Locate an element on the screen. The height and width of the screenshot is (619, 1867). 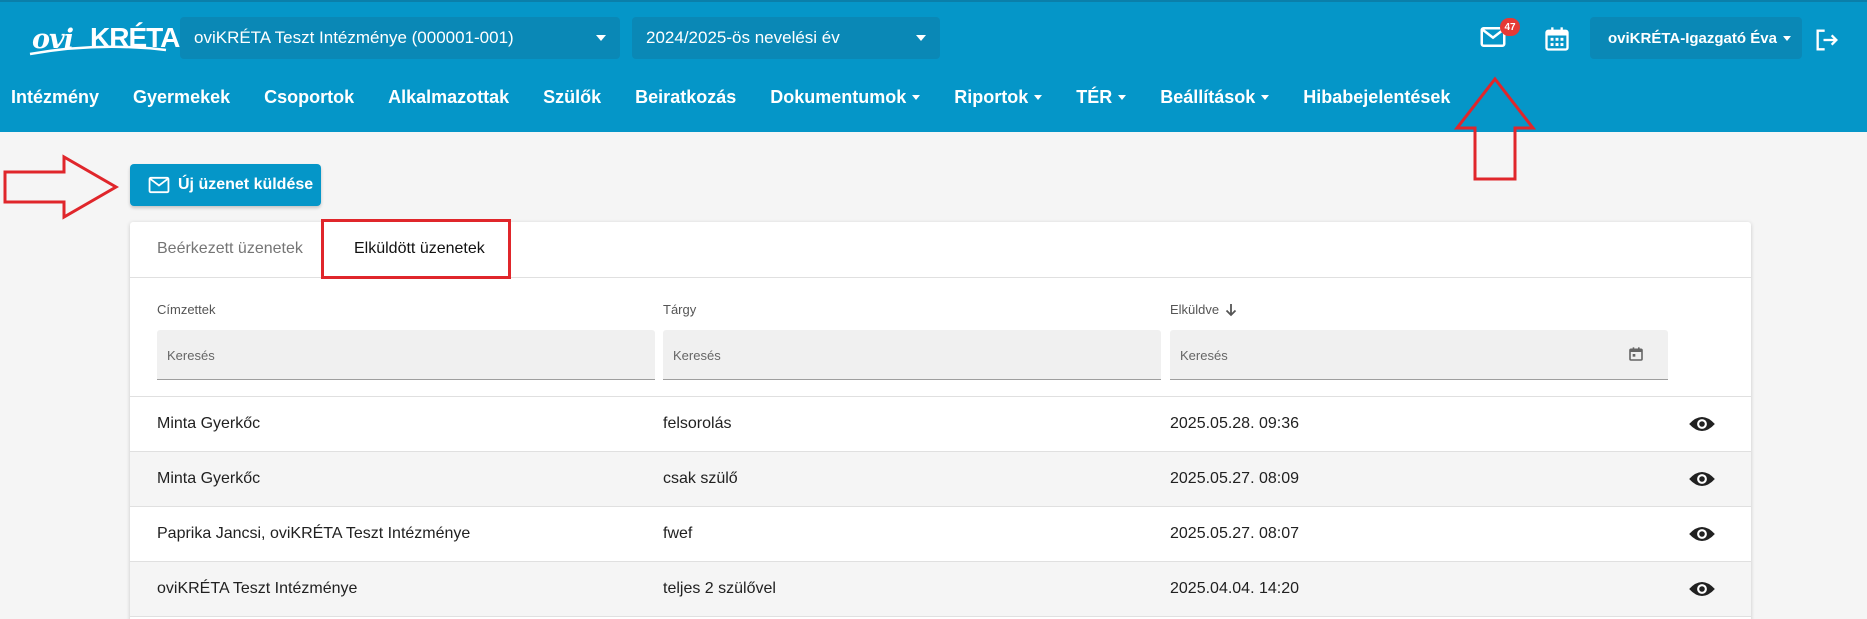
nav-item-alkalmazottak: Alkalmazottak is located at coordinates (448, 97).